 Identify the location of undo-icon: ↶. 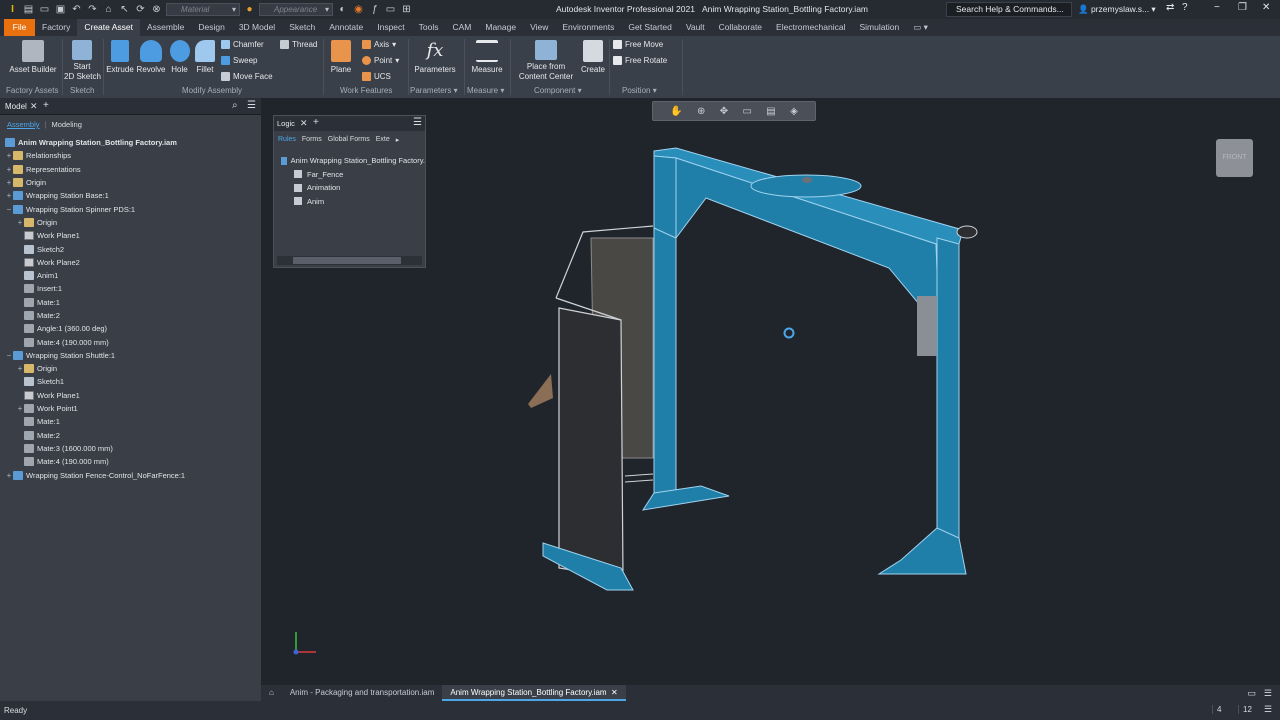
(76, 9).